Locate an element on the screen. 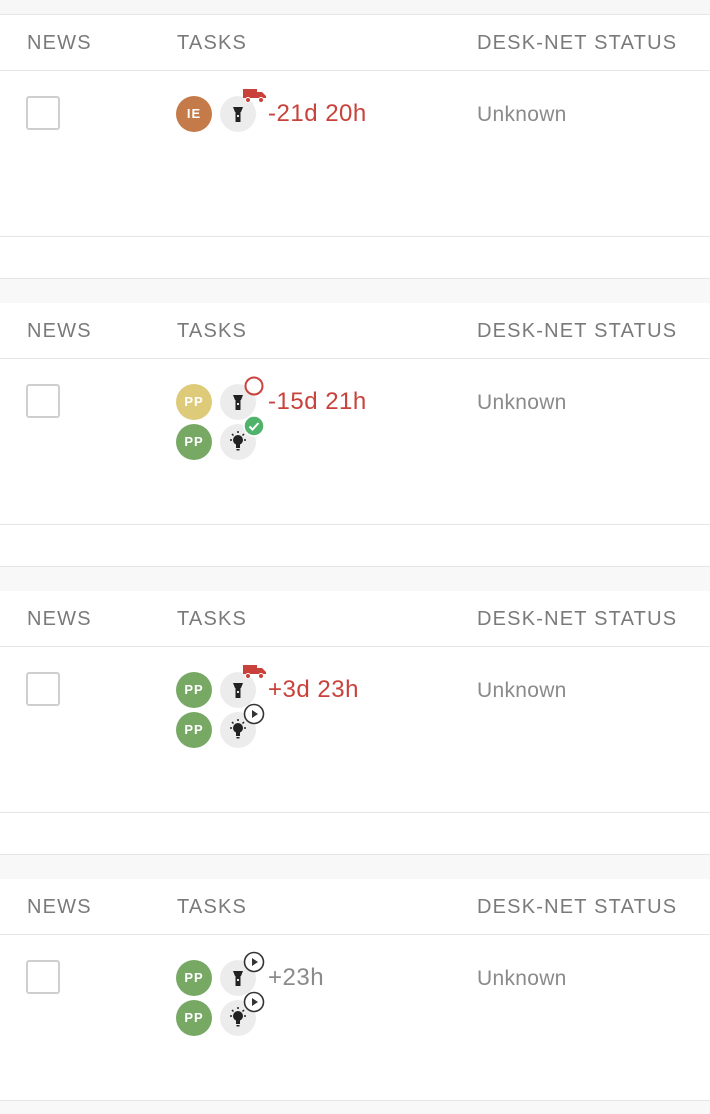 Image resolution: width=710 pixels, height=1114 pixels. task-time-remaining: -21d 20h is located at coordinates (317, 113).